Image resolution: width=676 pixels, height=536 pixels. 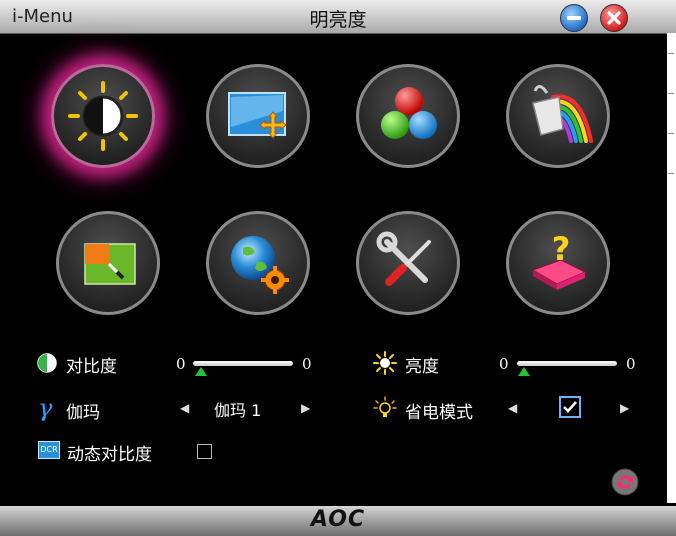 I want to click on aoc-logo: AOC, so click(x=338, y=519).